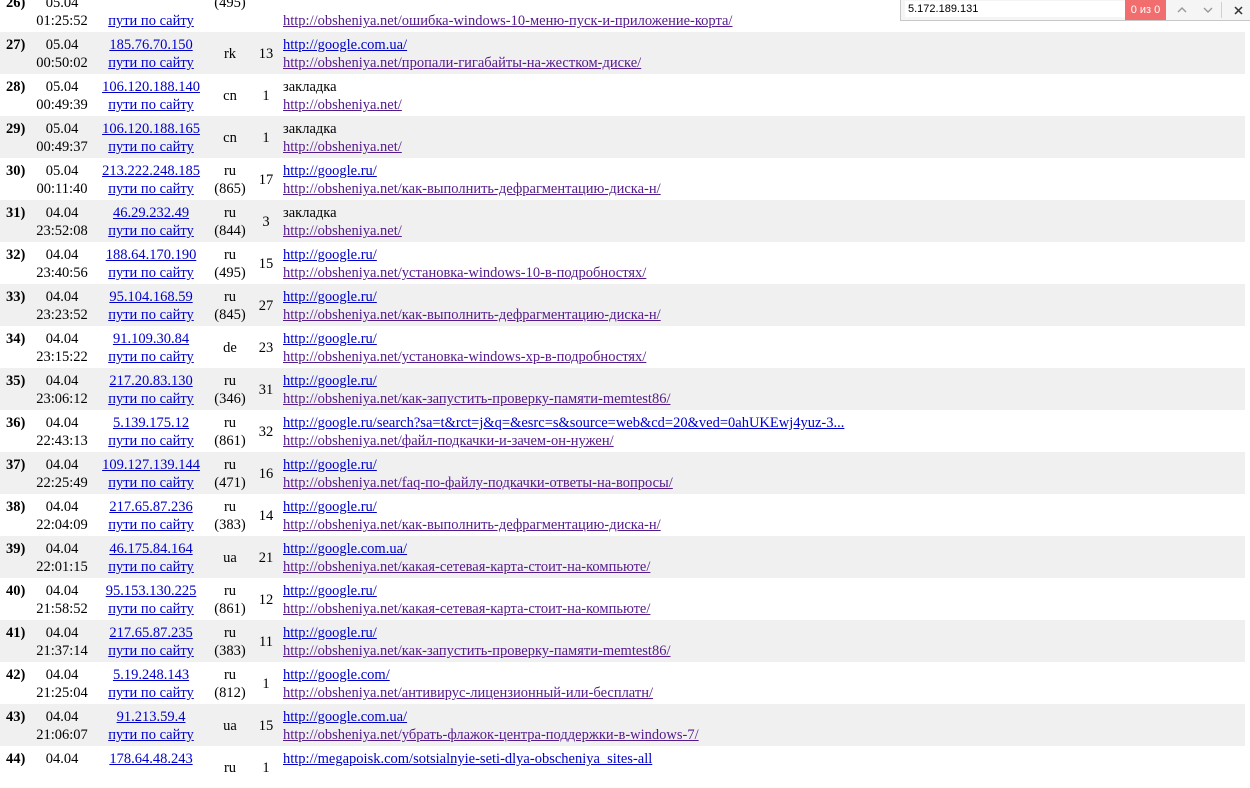  I want to click on ip-link: 109.127.139.144, so click(151, 465).